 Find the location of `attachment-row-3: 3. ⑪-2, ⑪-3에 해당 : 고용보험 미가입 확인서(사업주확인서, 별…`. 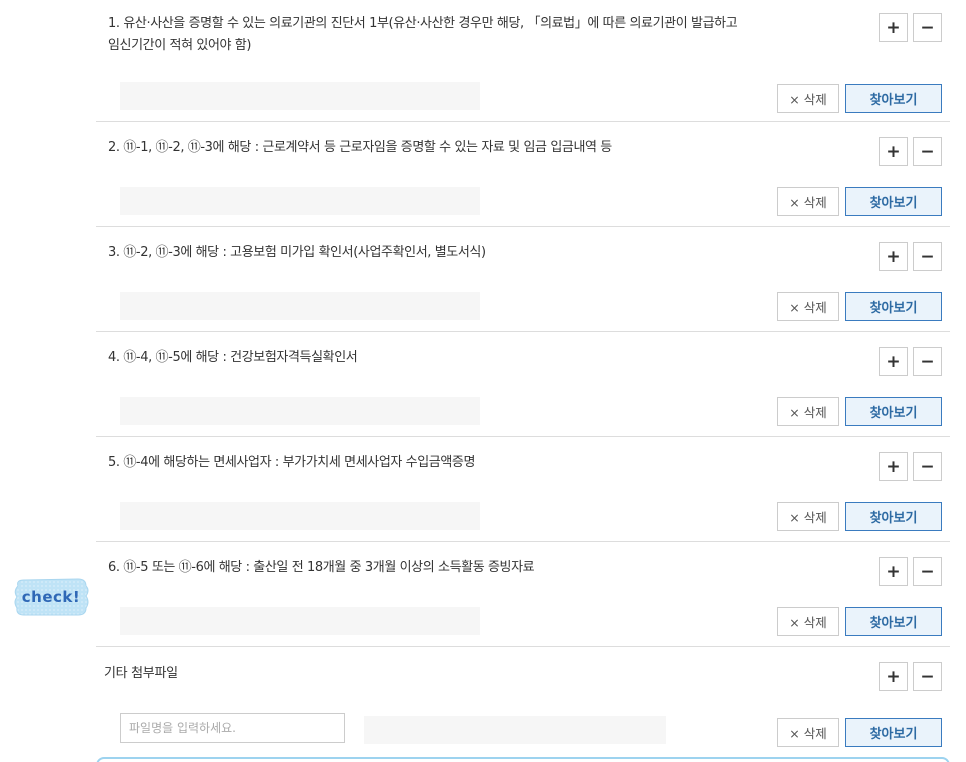

attachment-row-3: 3. ⑪-2, ⑪-3에 해당 : 고용보험 미가입 확인서(사업주확인서, 별… is located at coordinates (523, 279).